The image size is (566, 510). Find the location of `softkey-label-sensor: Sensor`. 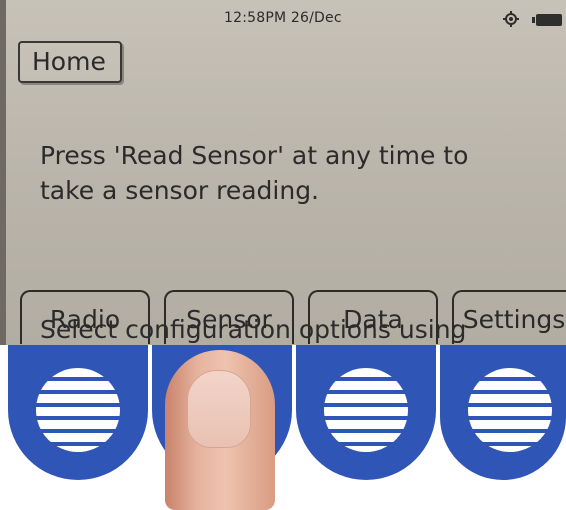

softkey-label-sensor: Sensor is located at coordinates (229, 317).